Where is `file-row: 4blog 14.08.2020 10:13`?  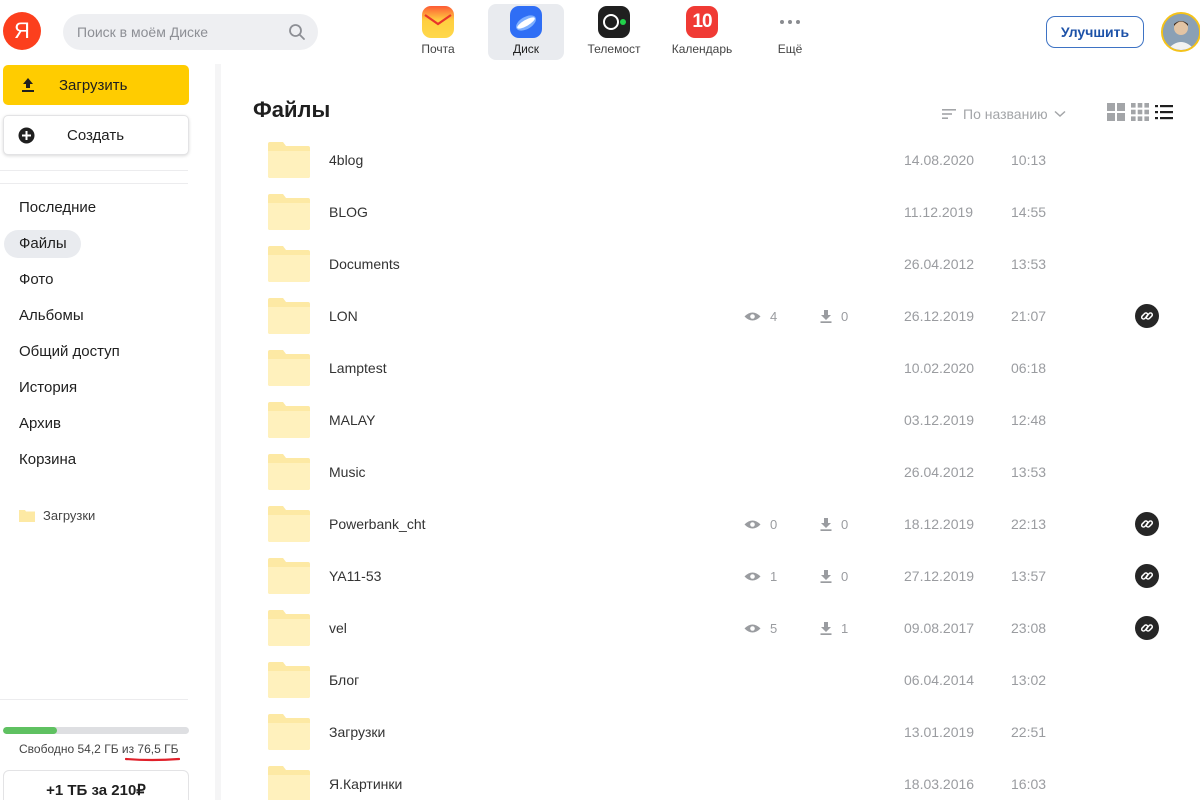
file-row: 4blog 14.08.2020 10:13 is located at coordinates (715, 160).